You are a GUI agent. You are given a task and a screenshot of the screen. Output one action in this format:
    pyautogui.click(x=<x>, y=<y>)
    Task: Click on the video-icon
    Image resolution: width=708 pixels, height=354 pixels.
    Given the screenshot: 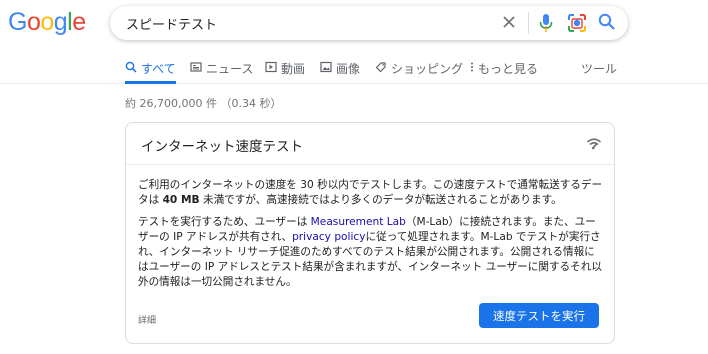 What is the action you would take?
    pyautogui.click(x=271, y=67)
    